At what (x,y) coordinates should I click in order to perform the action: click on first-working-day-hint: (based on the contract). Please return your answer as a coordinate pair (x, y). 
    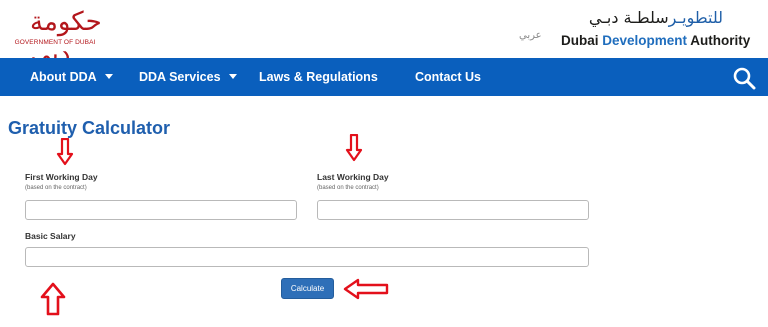
    Looking at the image, I should click on (56, 188).